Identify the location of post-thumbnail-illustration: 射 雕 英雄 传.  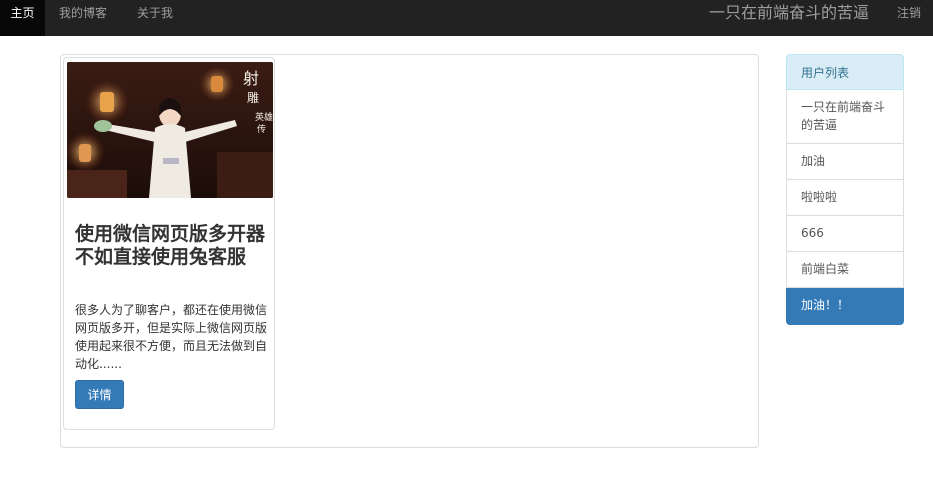
(170, 130).